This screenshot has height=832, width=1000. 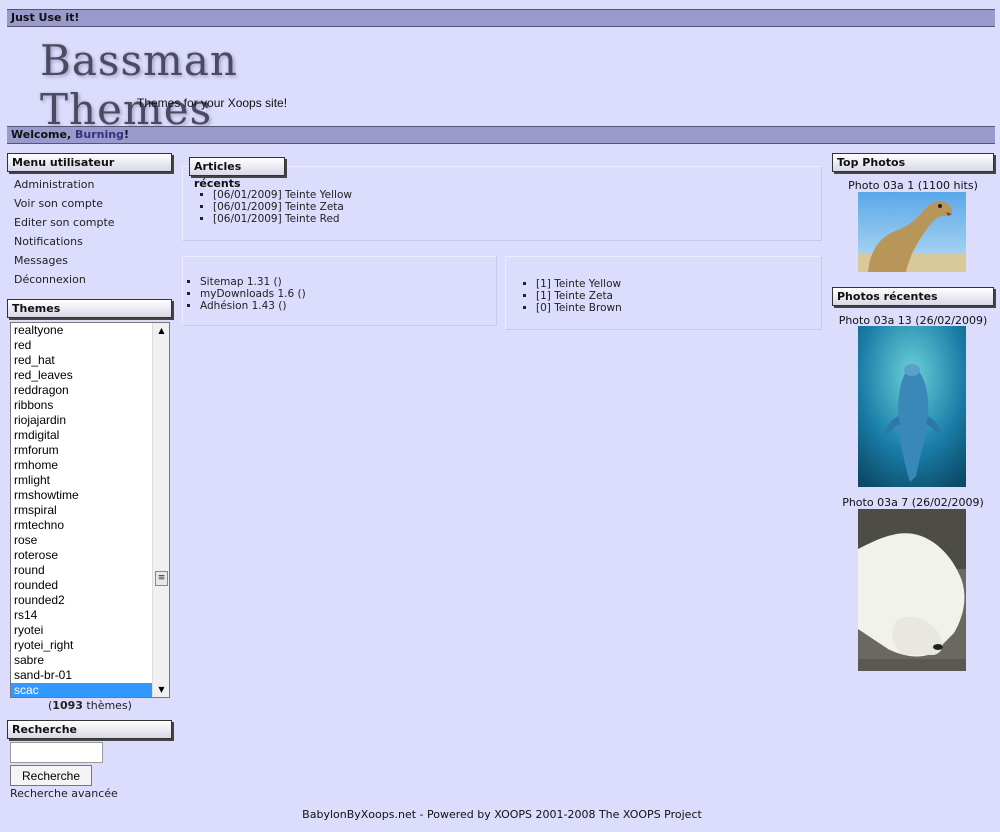 What do you see at coordinates (81, 600) in the screenshot?
I see `theme-option: rounded2` at bounding box center [81, 600].